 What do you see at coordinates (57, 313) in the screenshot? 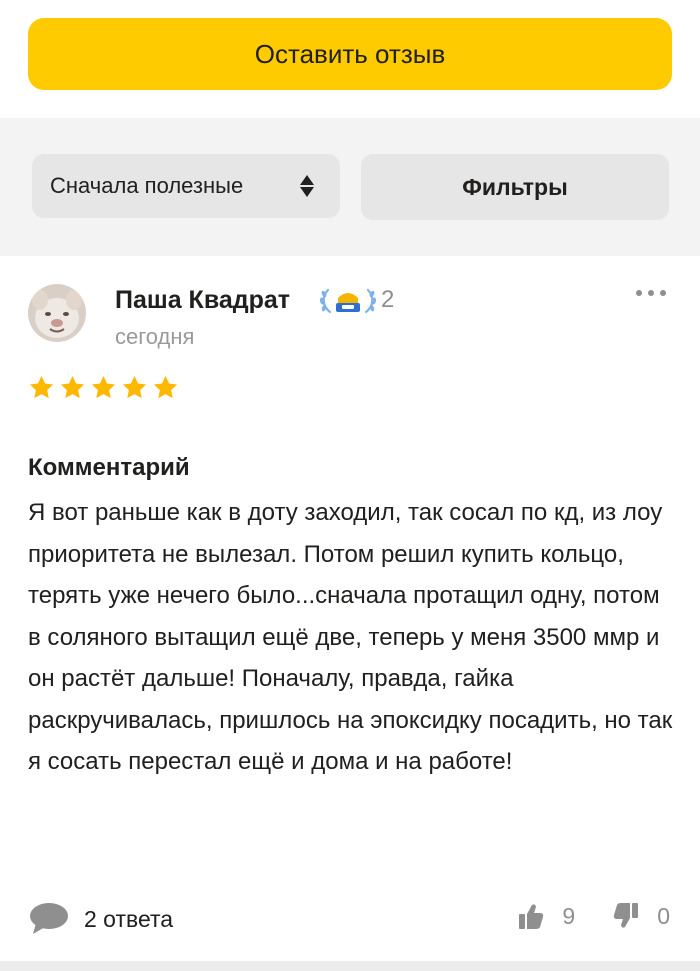
I see `avatar` at bounding box center [57, 313].